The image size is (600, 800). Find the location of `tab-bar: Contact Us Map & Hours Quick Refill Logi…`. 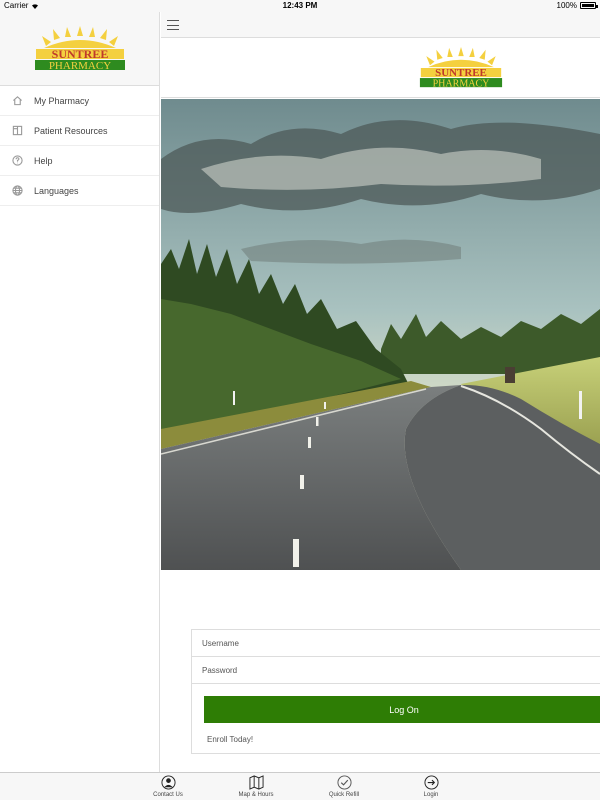

tab-bar: Contact Us Map & Hours Quick Refill Logi… is located at coordinates (300, 786).